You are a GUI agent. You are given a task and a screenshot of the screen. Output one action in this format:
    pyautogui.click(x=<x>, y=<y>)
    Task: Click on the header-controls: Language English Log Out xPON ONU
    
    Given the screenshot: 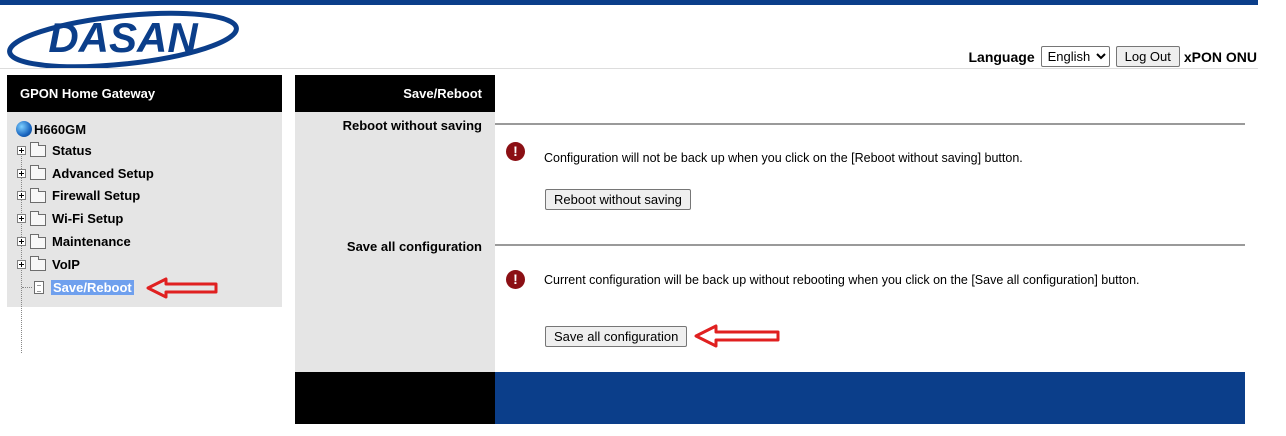 What is the action you would take?
    pyautogui.click(x=1112, y=56)
    